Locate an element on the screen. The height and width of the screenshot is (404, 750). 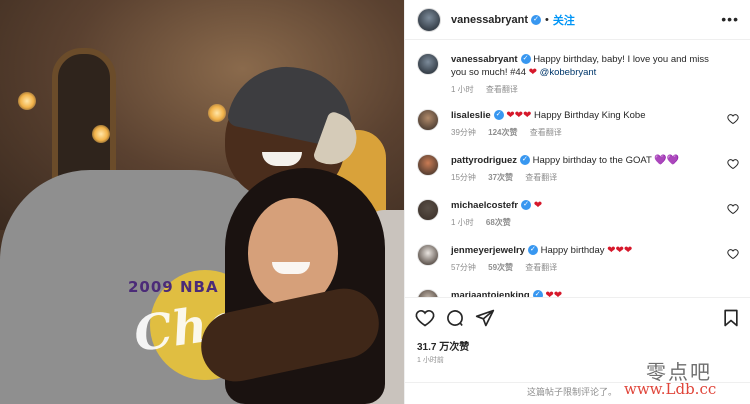
comment-text: Happy birthday to the GOAT is located at coordinates (592, 160).